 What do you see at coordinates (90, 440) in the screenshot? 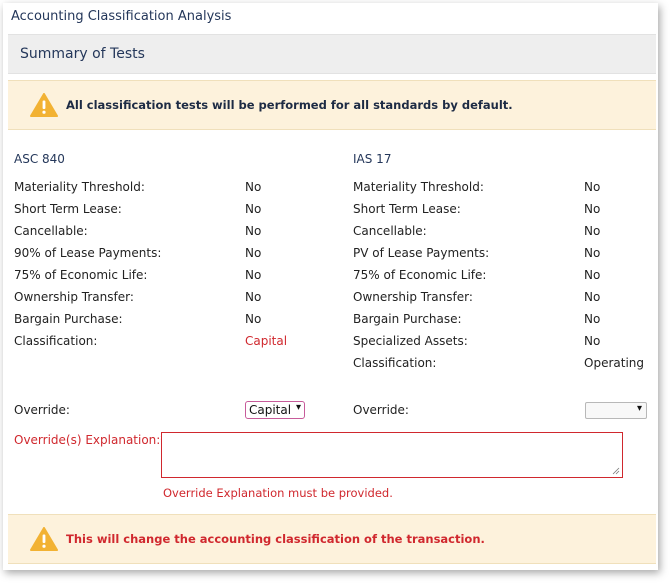
I see `override-explanation-label: Override(s) Explanation:*` at bounding box center [90, 440].